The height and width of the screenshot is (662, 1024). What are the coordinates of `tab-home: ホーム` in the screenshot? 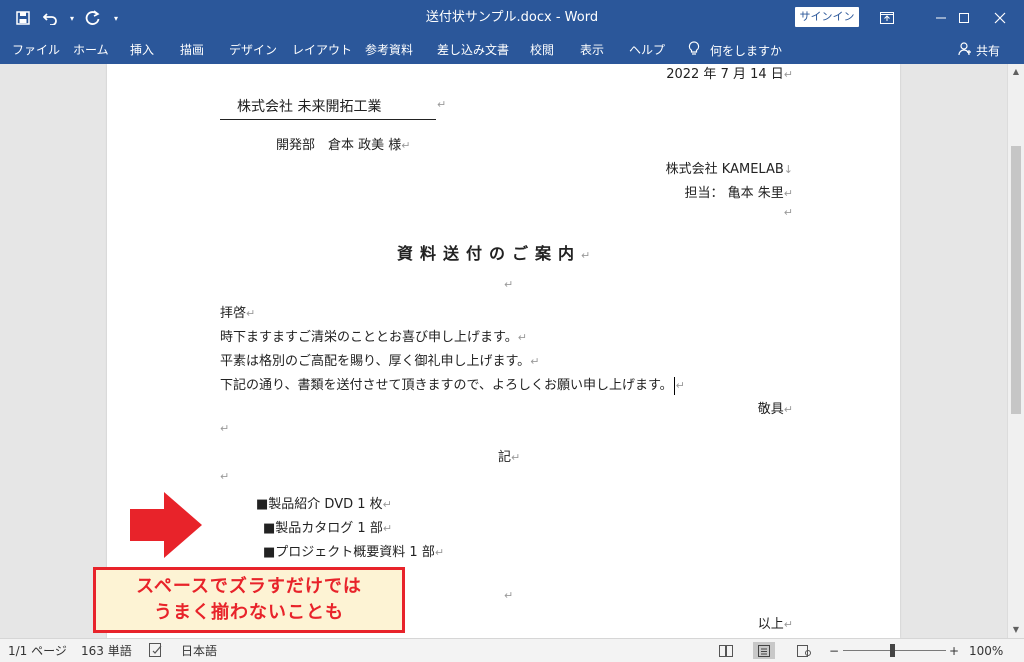 It's located at (91, 50).